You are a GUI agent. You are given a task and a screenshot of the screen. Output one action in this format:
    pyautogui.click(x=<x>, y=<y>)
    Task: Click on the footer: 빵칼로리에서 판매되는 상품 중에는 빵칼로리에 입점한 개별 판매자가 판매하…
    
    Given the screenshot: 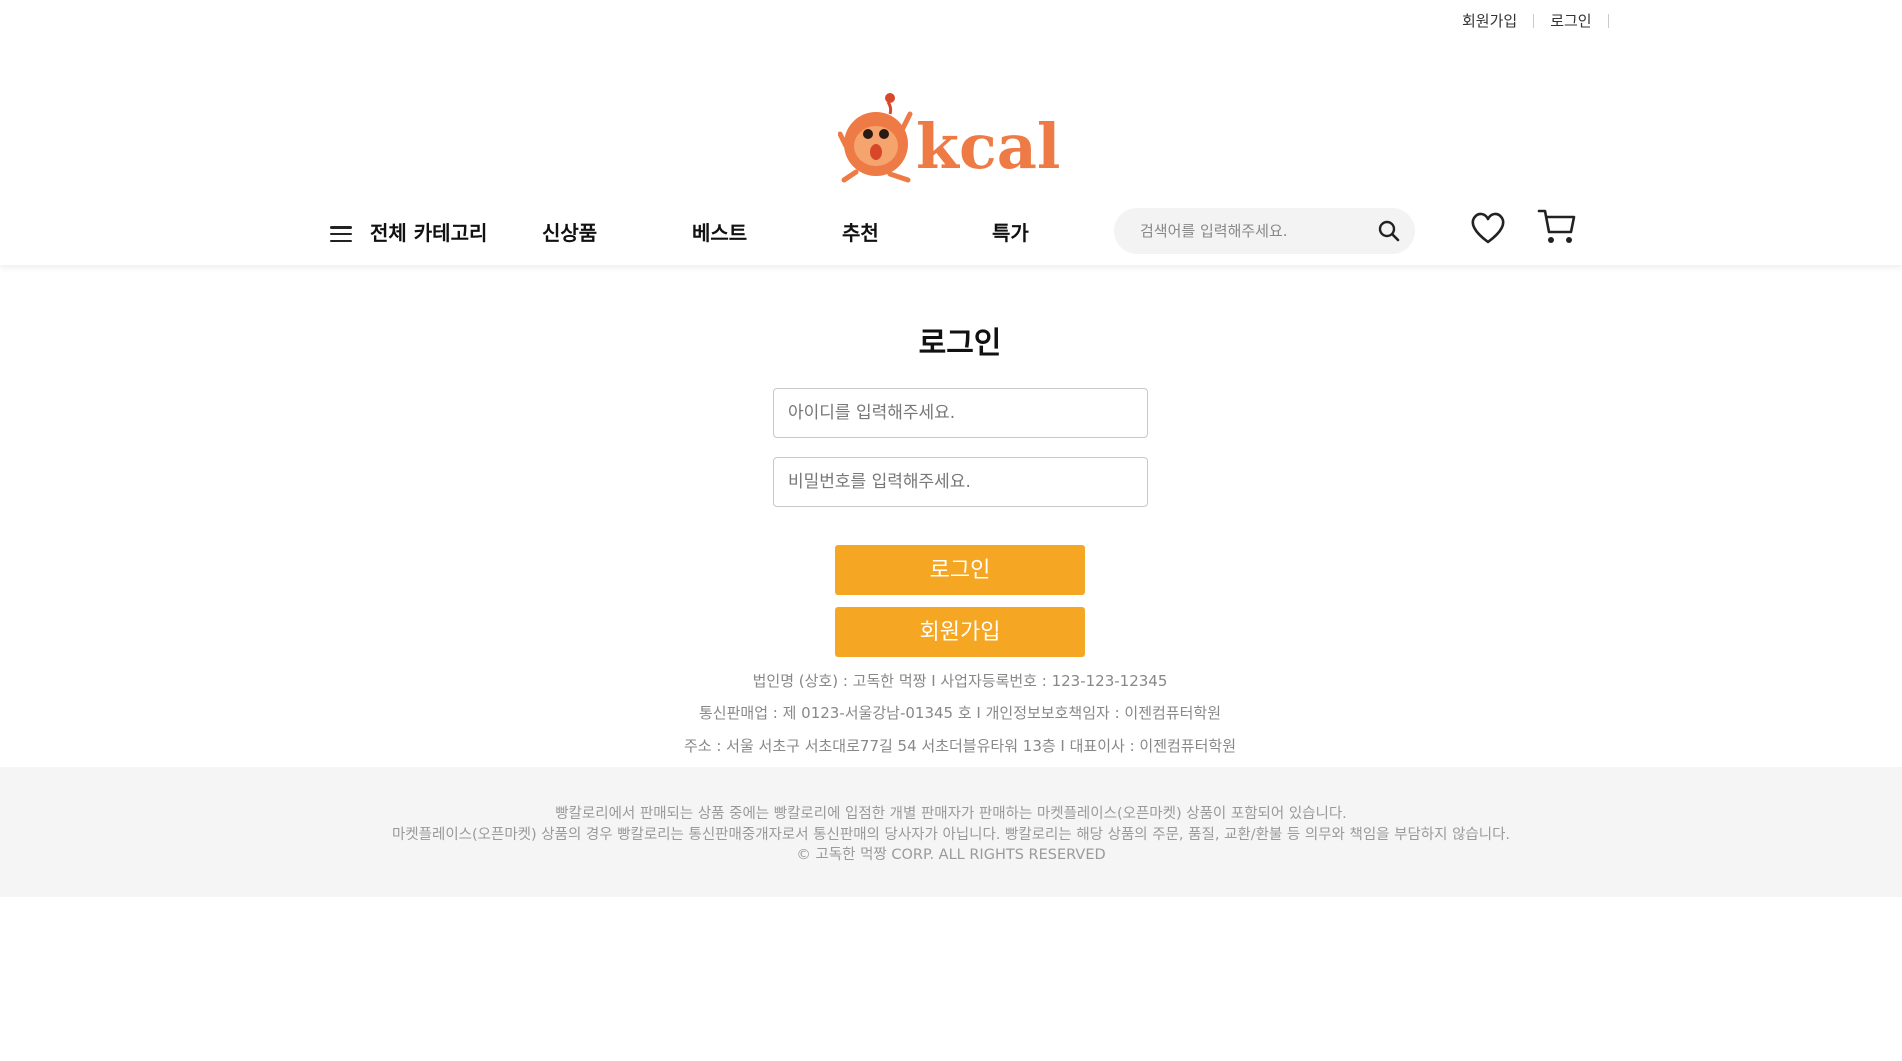 What is the action you would take?
    pyautogui.click(x=951, y=832)
    